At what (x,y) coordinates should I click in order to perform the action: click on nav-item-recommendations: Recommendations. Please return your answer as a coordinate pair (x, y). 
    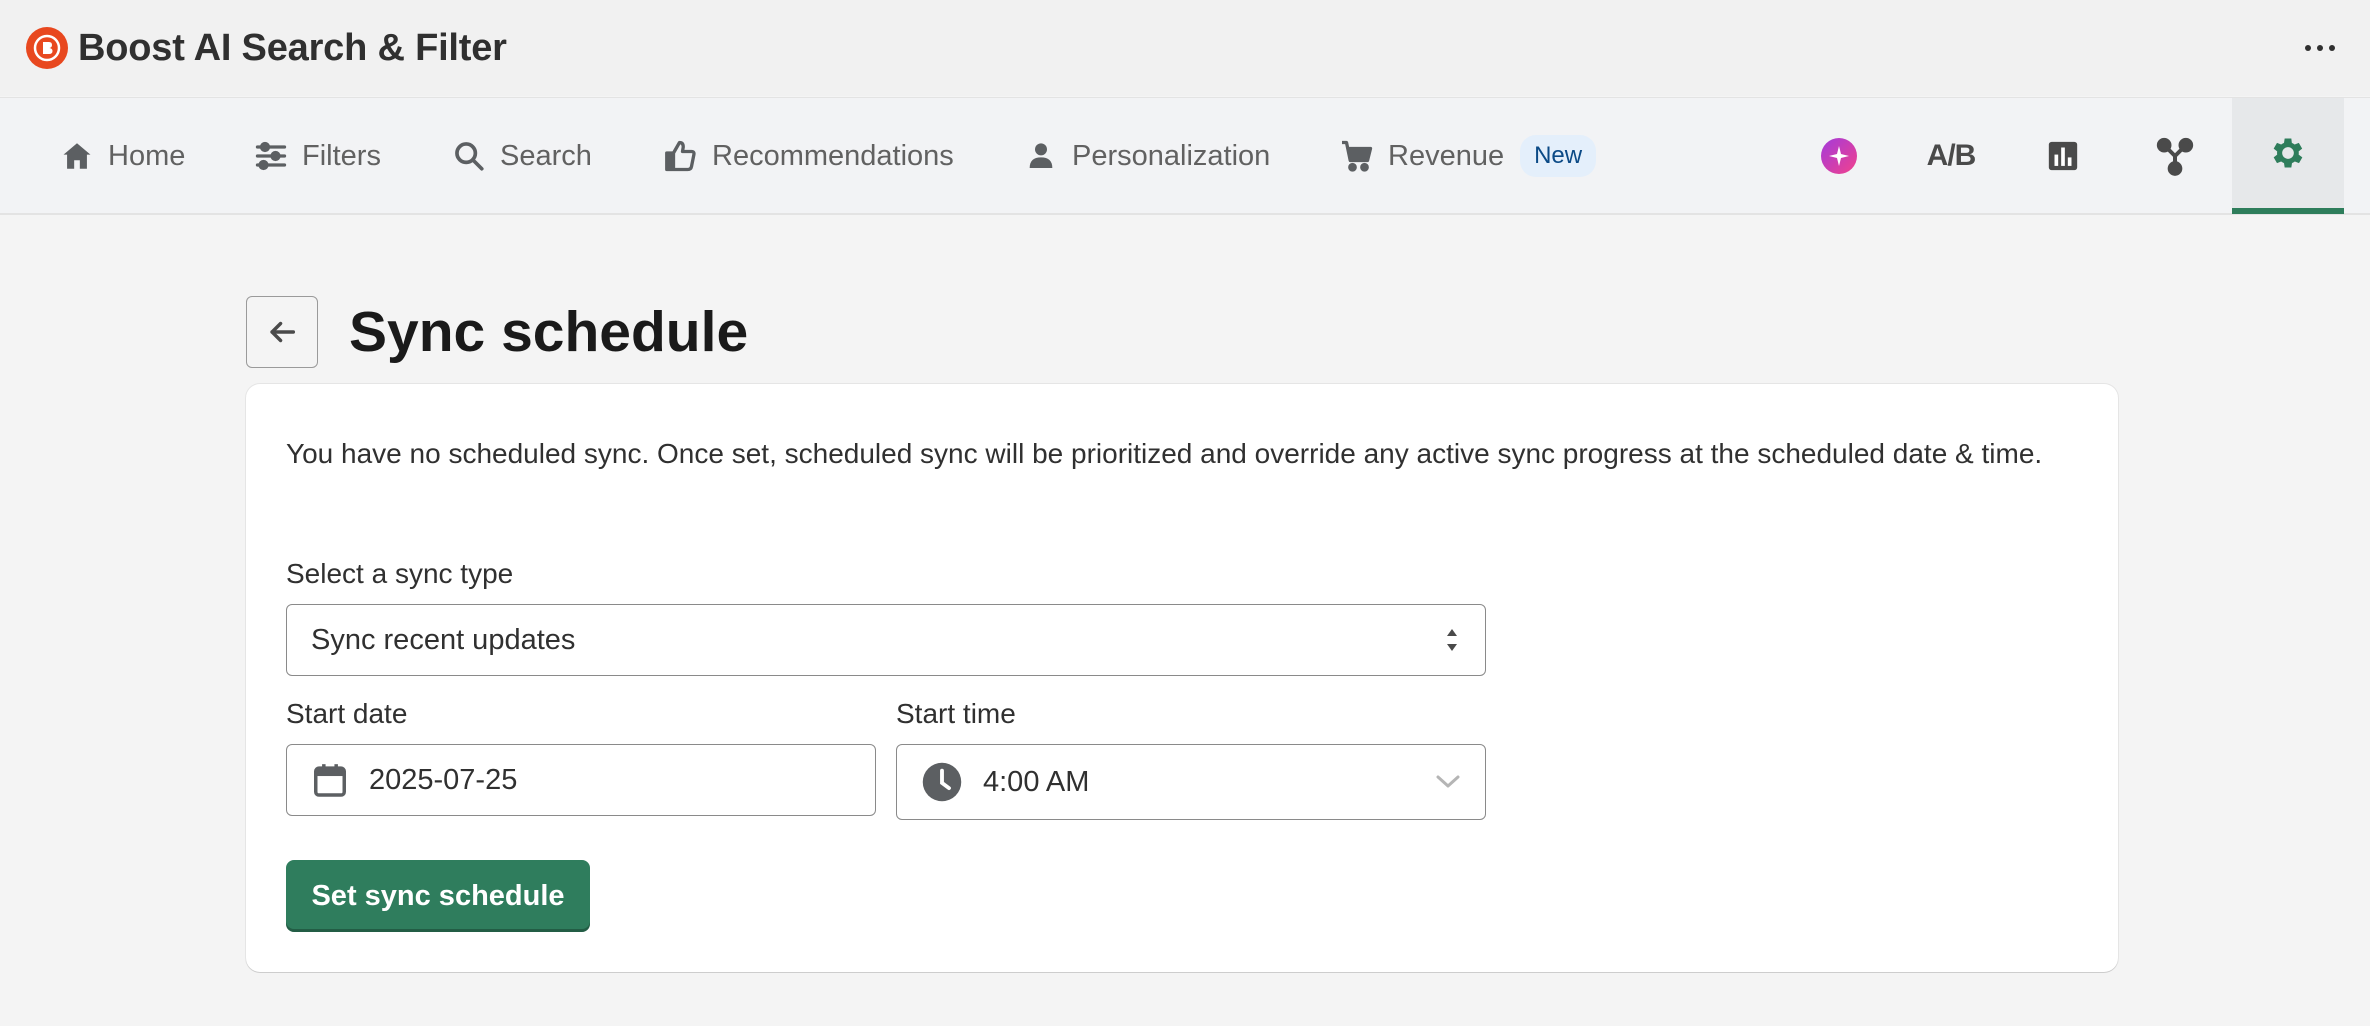
    Looking at the image, I should click on (808, 156).